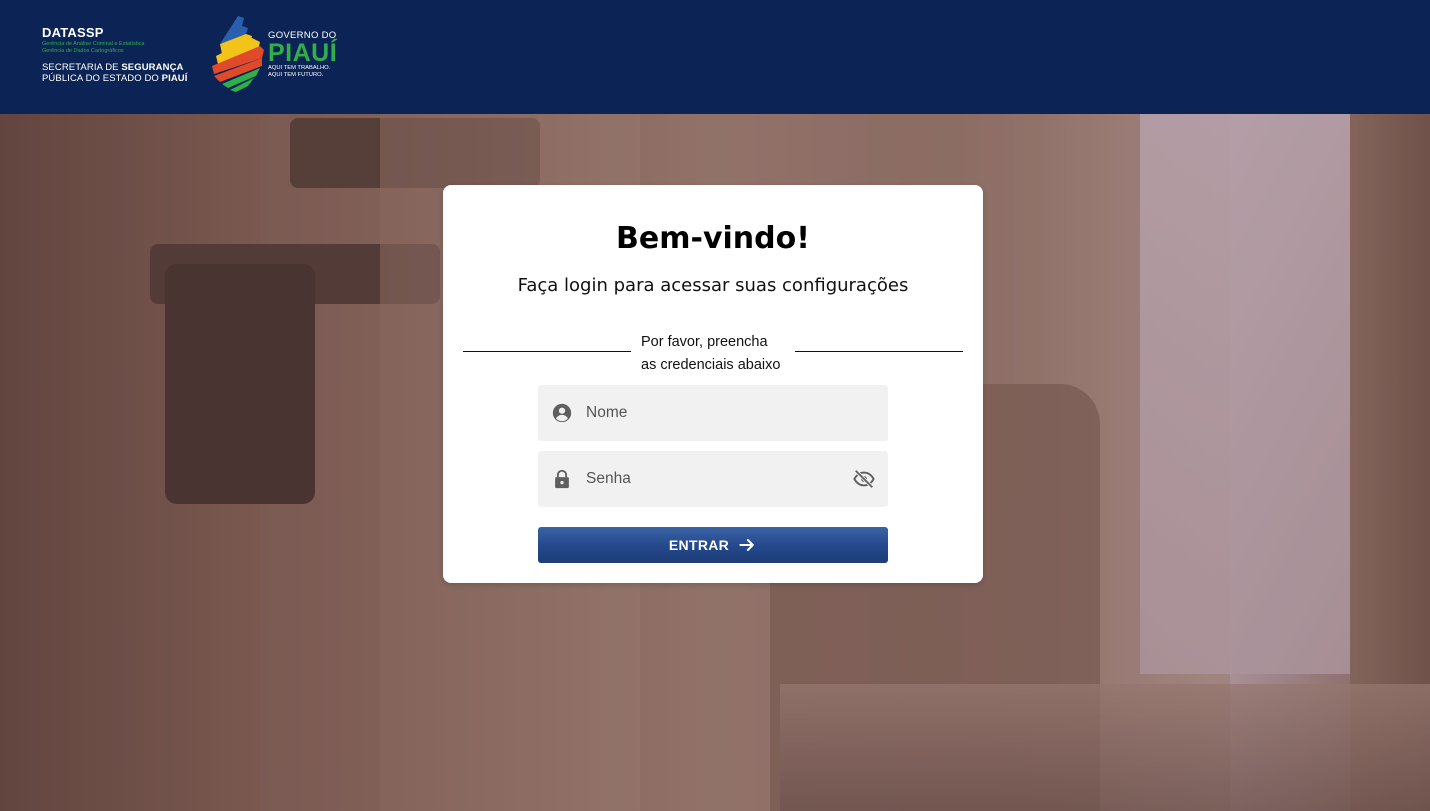 This screenshot has width=1430, height=811. What do you see at coordinates (83, 51) in the screenshot?
I see `brand-subtitle-2: Gerência de Dados Cartográficos` at bounding box center [83, 51].